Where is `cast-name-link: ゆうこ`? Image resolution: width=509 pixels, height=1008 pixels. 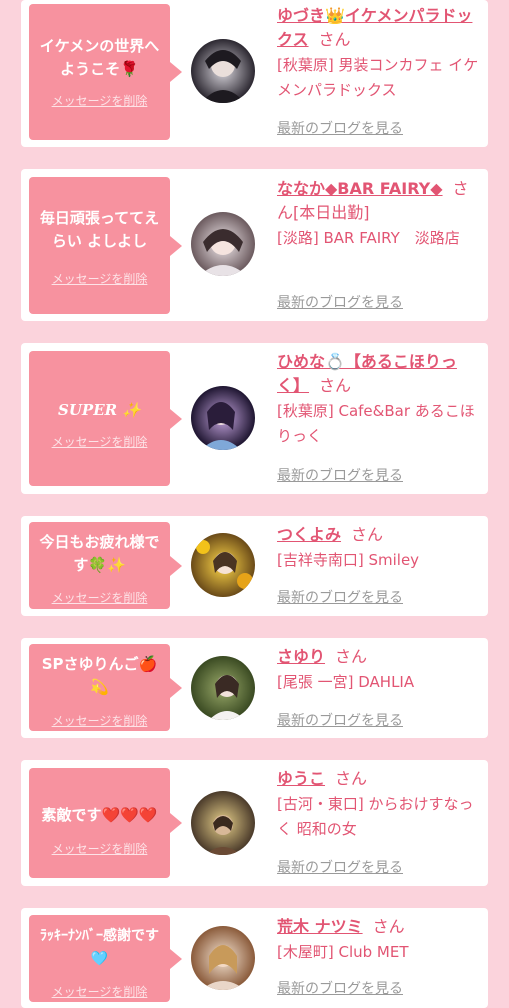 cast-name-link: ゆうこ is located at coordinates (301, 778).